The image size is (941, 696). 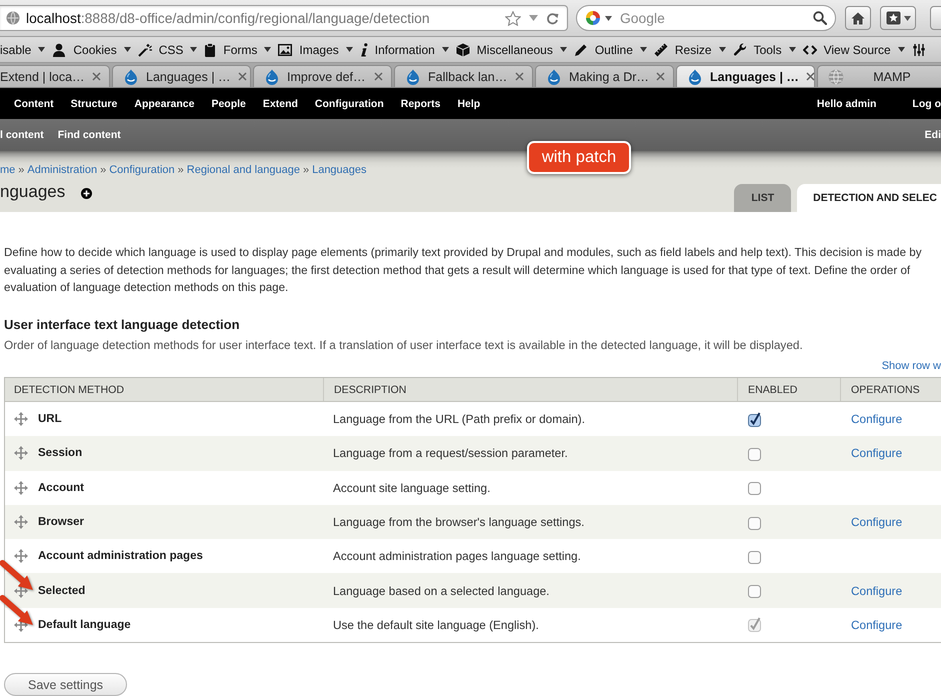 I want to click on edit-shortcuts-link: Edi, so click(x=932, y=135).